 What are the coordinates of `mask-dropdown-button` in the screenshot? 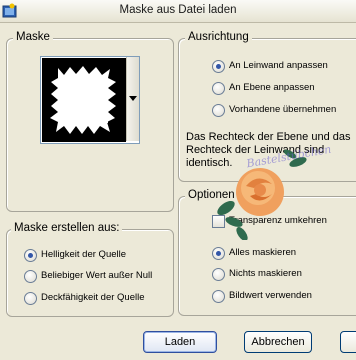 It's located at (132, 99).